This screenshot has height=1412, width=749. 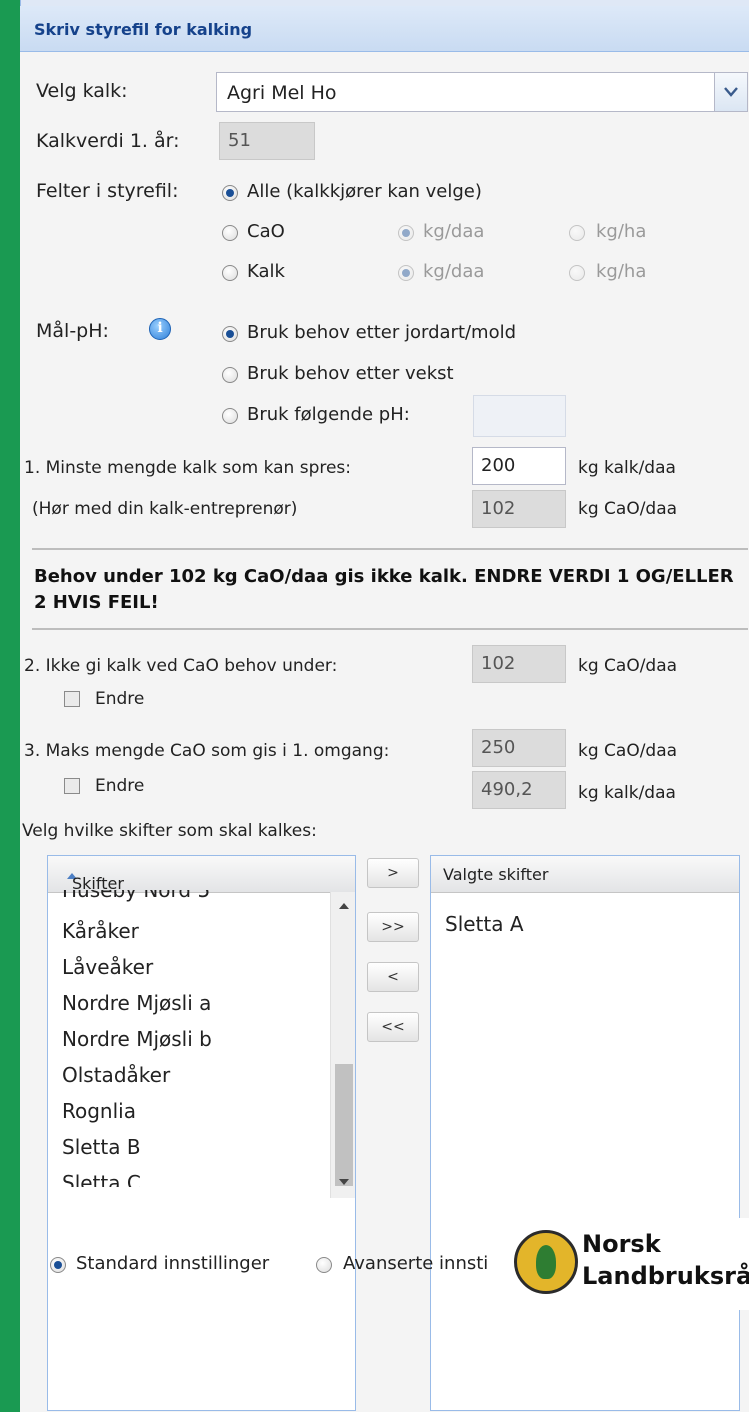 I want to click on cao-kgdaa-label: kg/daa, so click(x=454, y=231).